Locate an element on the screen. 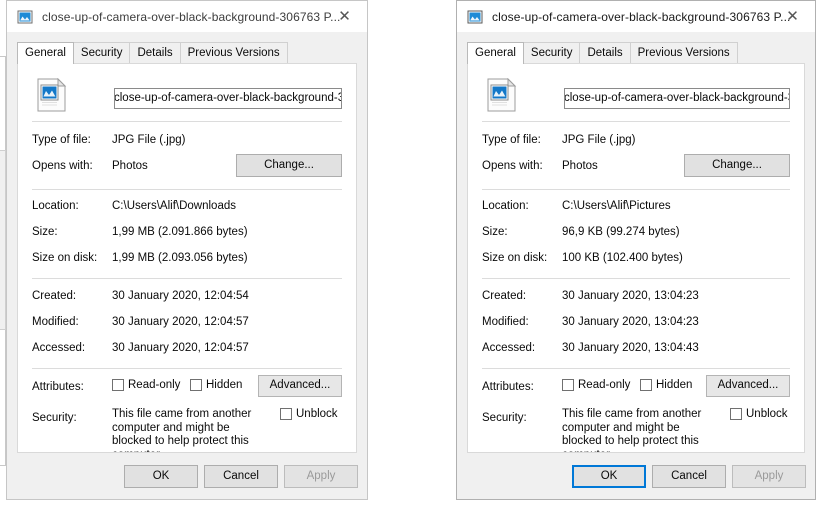  value-created: 30 January 2020, 13:04:23 is located at coordinates (630, 296).